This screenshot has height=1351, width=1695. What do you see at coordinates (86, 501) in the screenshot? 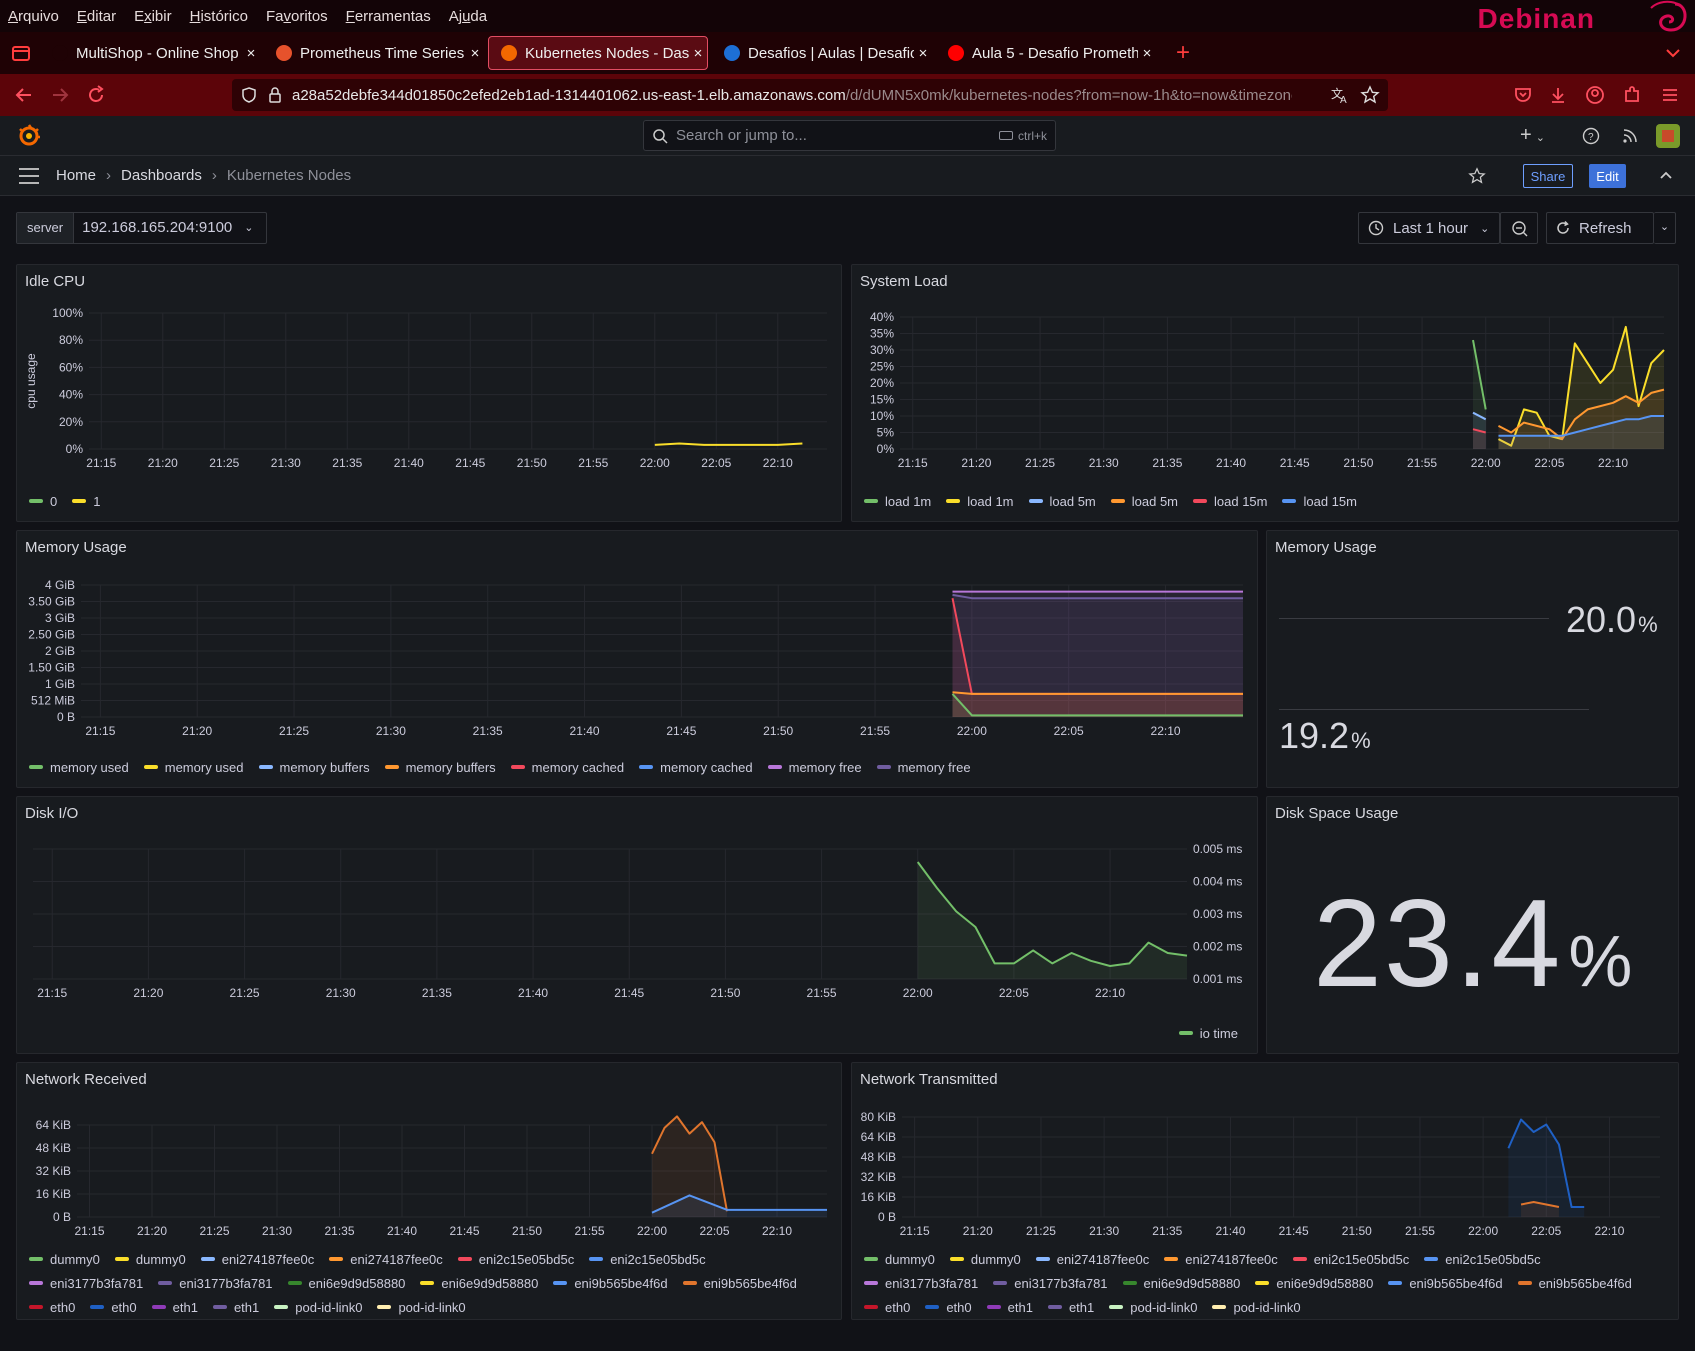
I see `legend-item: 1` at bounding box center [86, 501].